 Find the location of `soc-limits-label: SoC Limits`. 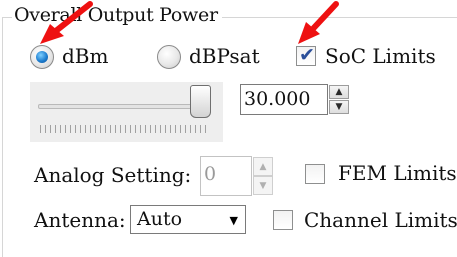

soc-limits-label: SoC Limits is located at coordinates (380, 56).